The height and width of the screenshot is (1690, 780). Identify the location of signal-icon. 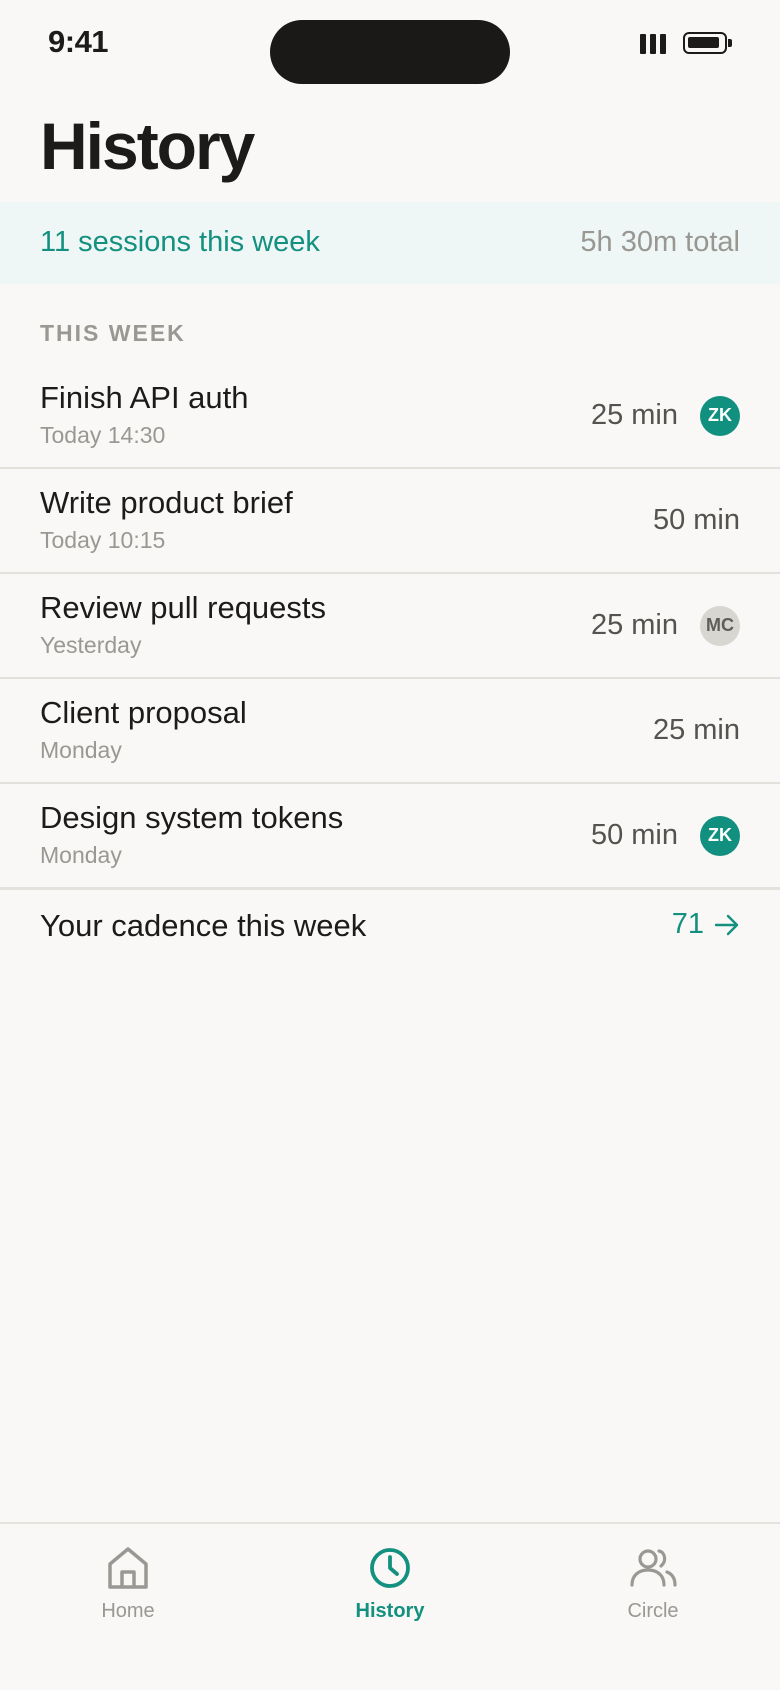
(653, 44).